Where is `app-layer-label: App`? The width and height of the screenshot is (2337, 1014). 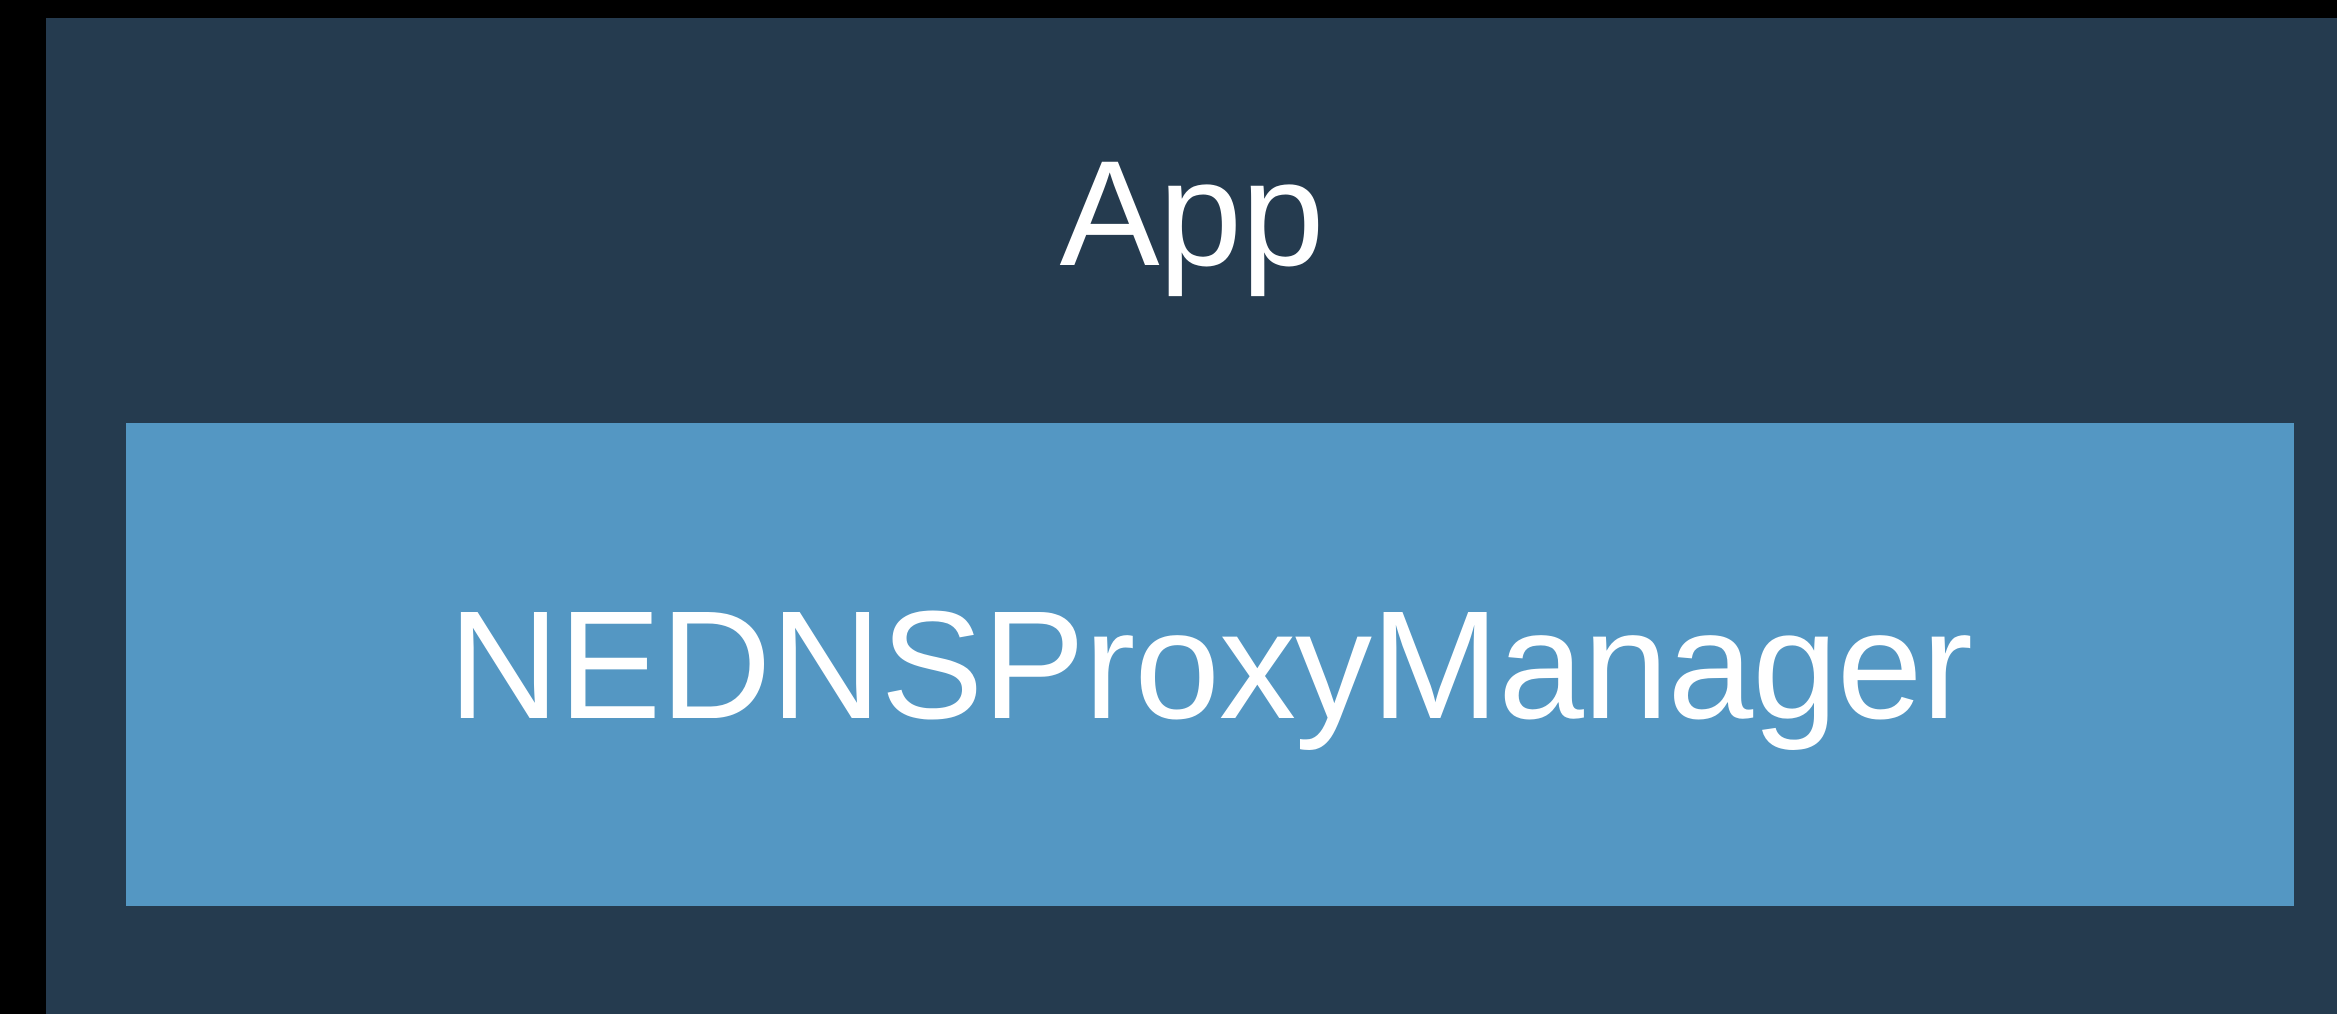 app-layer-label: App is located at coordinates (1192, 213).